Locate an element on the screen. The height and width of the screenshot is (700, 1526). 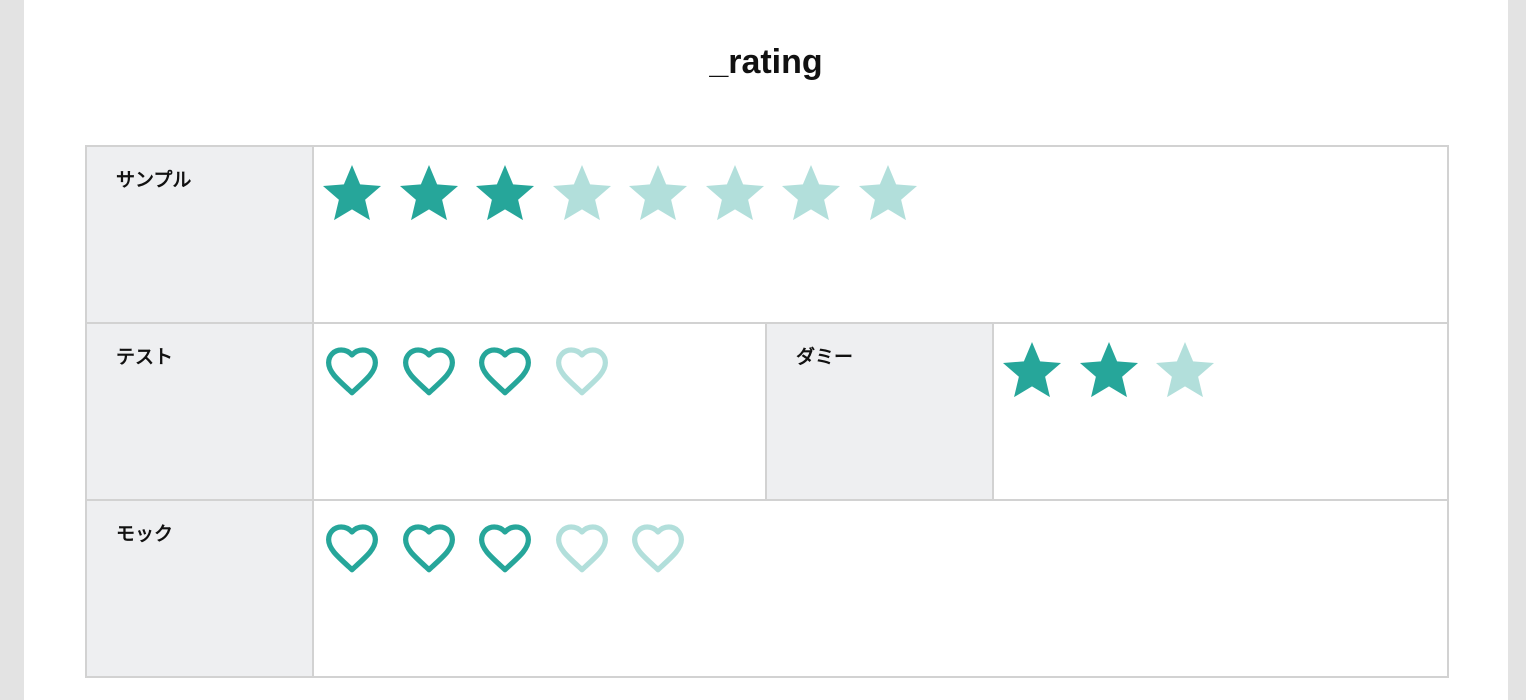
rating-label: テスト is located at coordinates (199, 411).